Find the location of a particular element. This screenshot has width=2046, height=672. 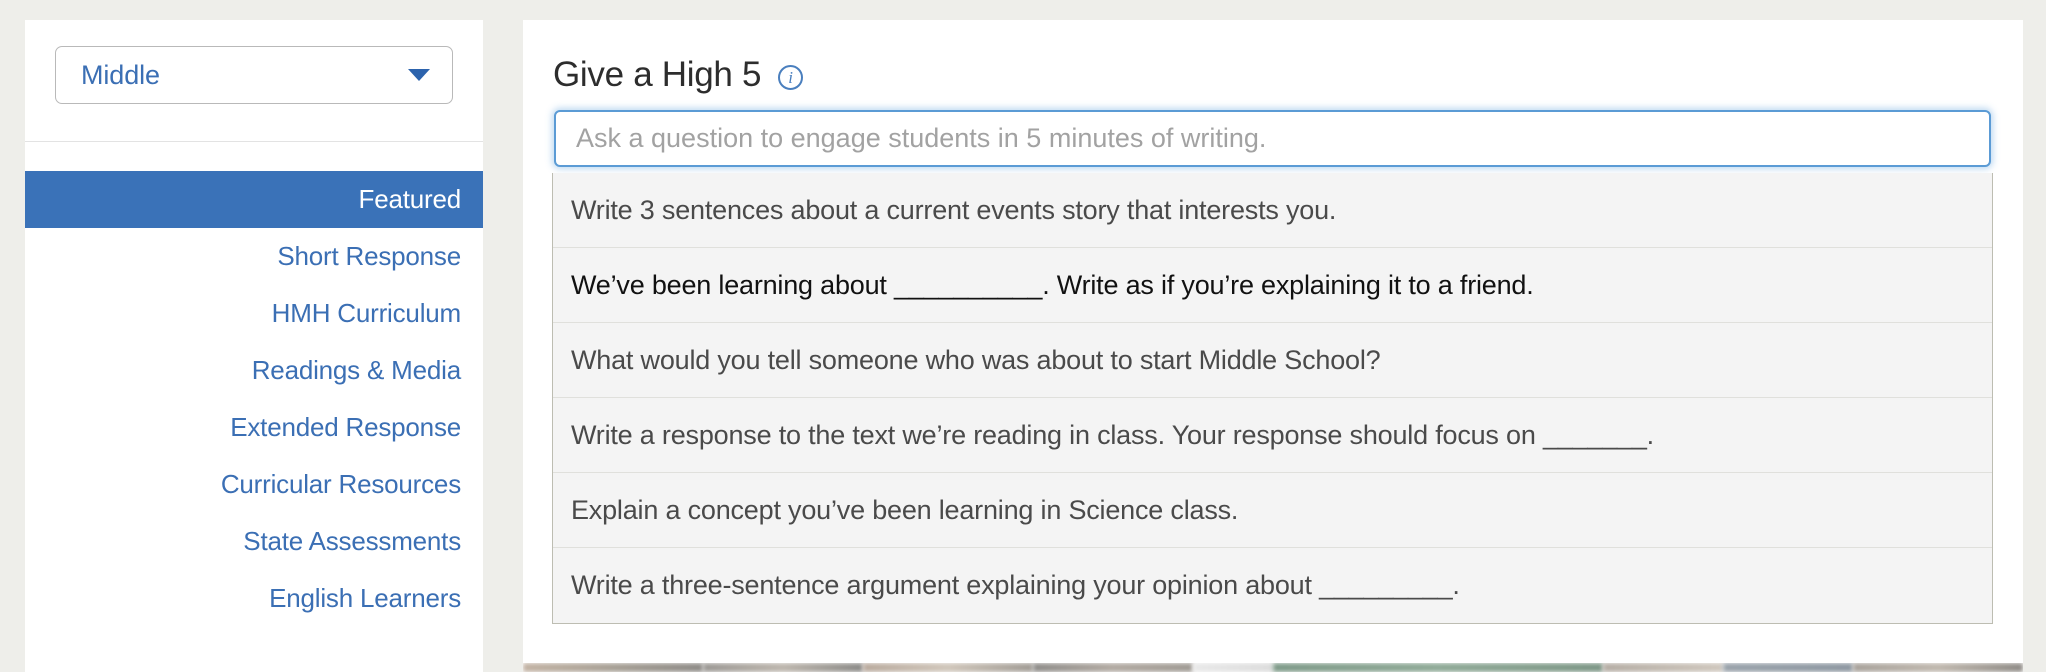

sidebar-item-hmh-curriculum: HMH Curriculum is located at coordinates (254, 313).